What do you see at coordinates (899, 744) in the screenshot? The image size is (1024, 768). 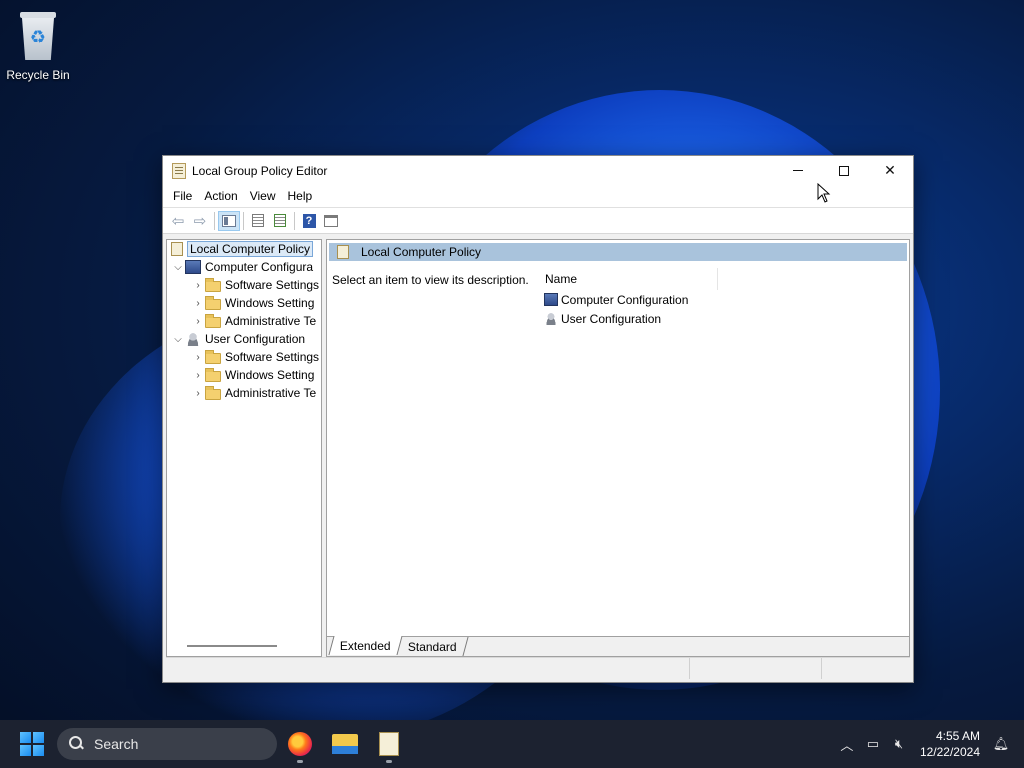 I see `volume-muted-icon: 🔇︎` at bounding box center [899, 744].